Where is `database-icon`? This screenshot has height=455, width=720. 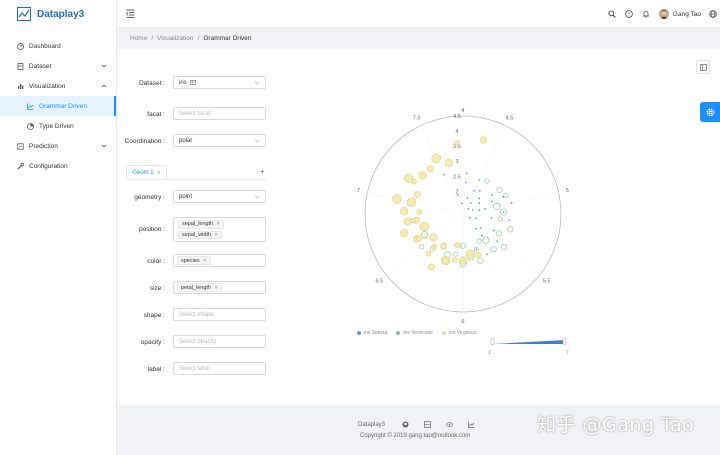 database-icon is located at coordinates (20, 66).